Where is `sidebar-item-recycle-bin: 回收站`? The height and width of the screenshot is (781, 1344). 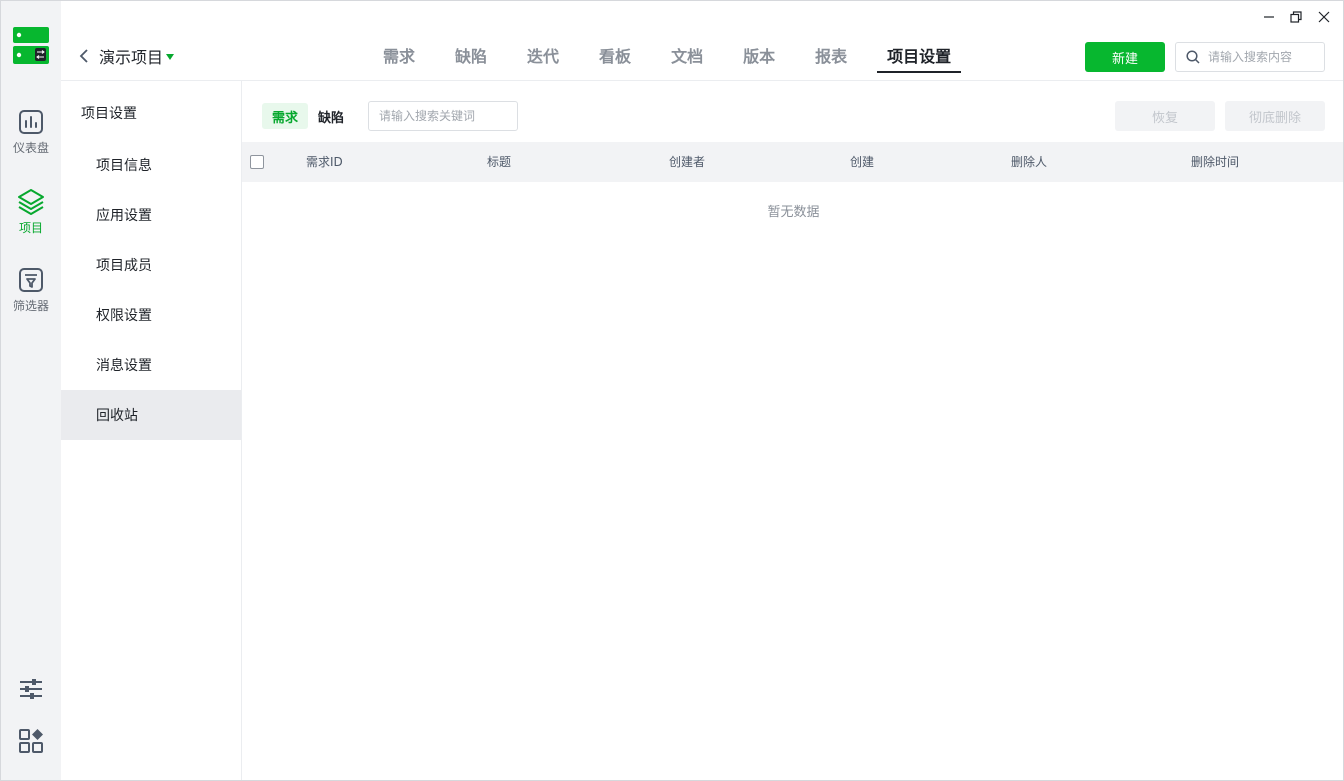
sidebar-item-recycle-bin: 回收站 is located at coordinates (151, 415).